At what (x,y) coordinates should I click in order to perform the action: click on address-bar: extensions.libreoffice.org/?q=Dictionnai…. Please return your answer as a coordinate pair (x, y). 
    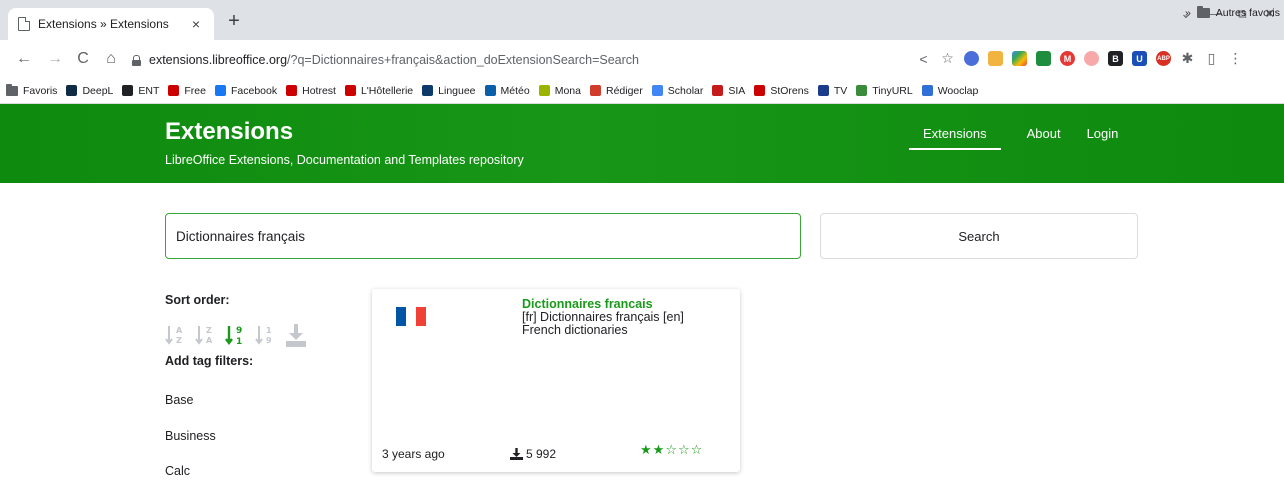
    Looking at the image, I should click on (532, 60).